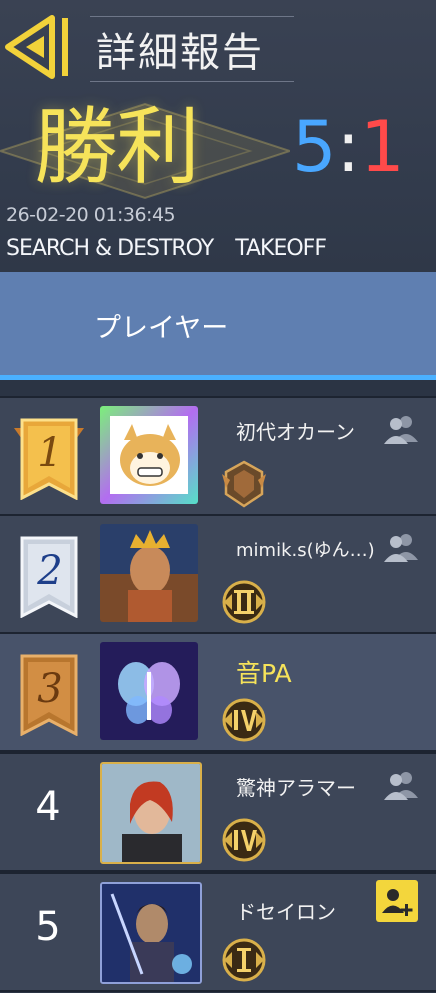  What do you see at coordinates (218, 574) in the screenshot?
I see `player-row-2: 2 mimik.s(ゆん…)` at bounding box center [218, 574].